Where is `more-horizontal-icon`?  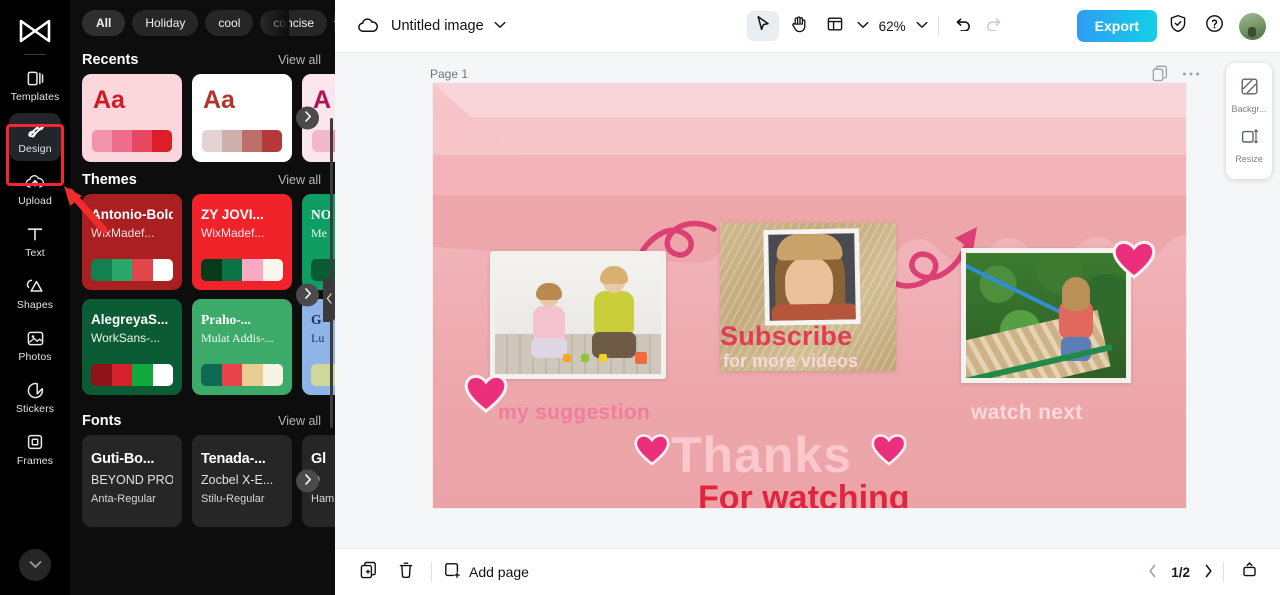 more-horizontal-icon is located at coordinates (1191, 74).